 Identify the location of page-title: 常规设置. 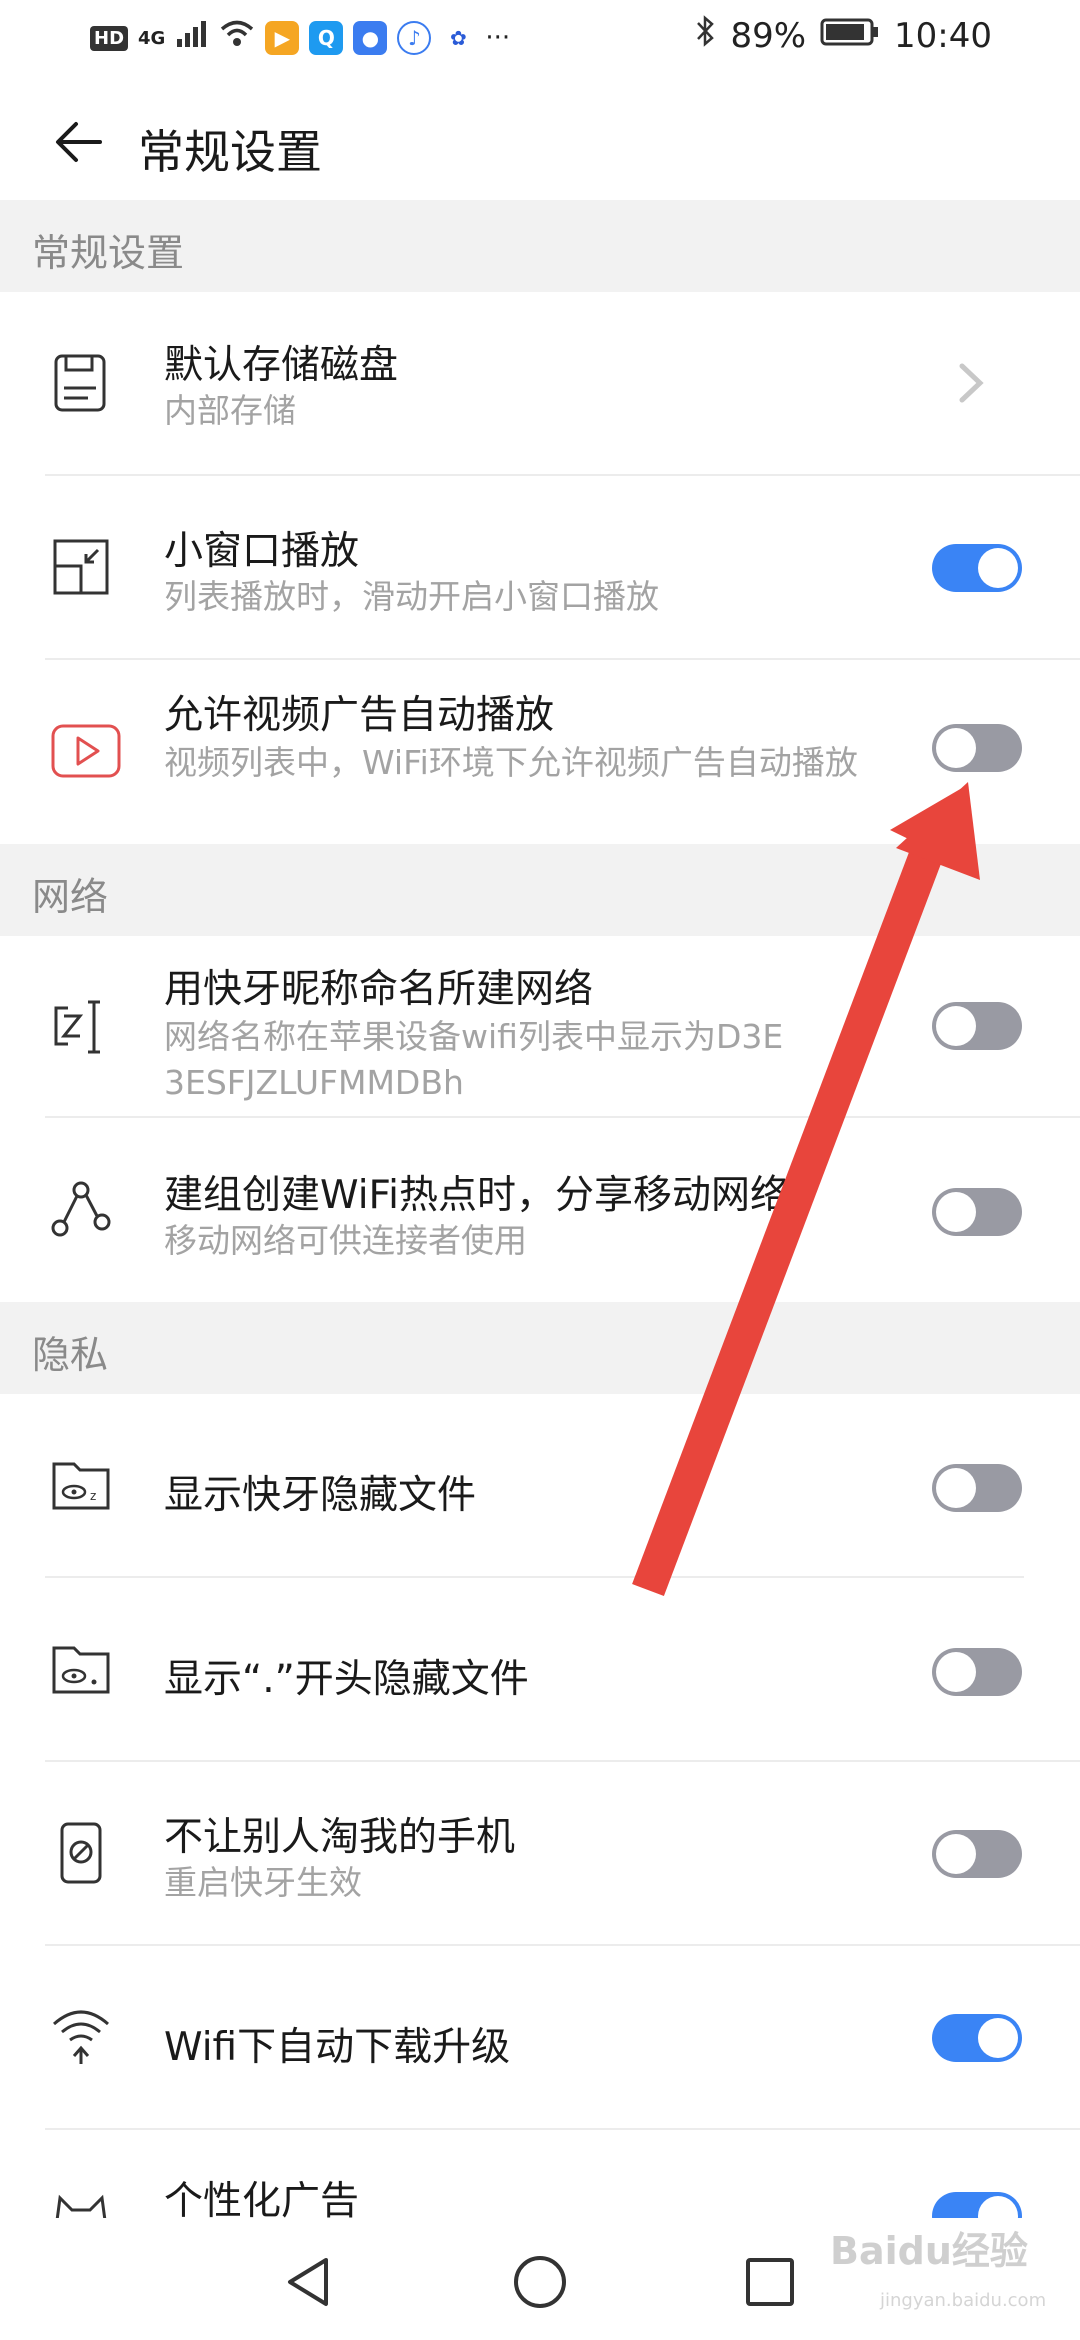
(230, 152).